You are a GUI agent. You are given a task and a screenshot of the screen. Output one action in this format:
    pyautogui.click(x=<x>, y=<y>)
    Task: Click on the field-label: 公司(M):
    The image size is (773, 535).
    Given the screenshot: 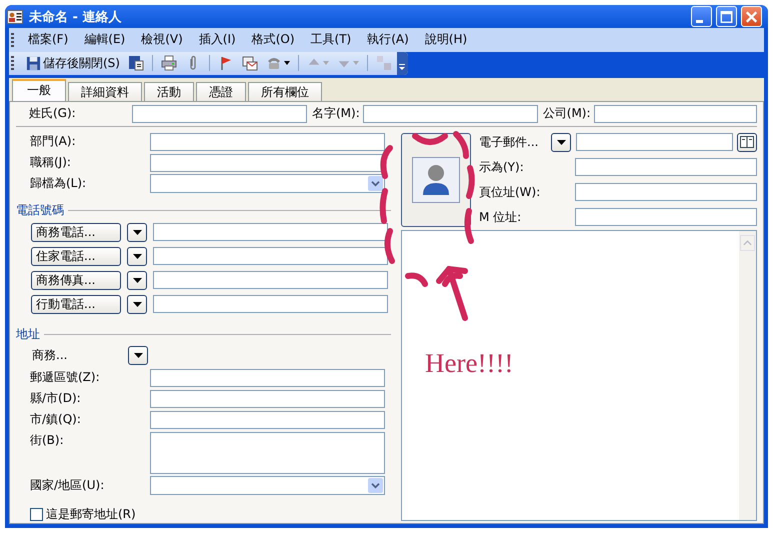 What is the action you would take?
    pyautogui.click(x=566, y=113)
    